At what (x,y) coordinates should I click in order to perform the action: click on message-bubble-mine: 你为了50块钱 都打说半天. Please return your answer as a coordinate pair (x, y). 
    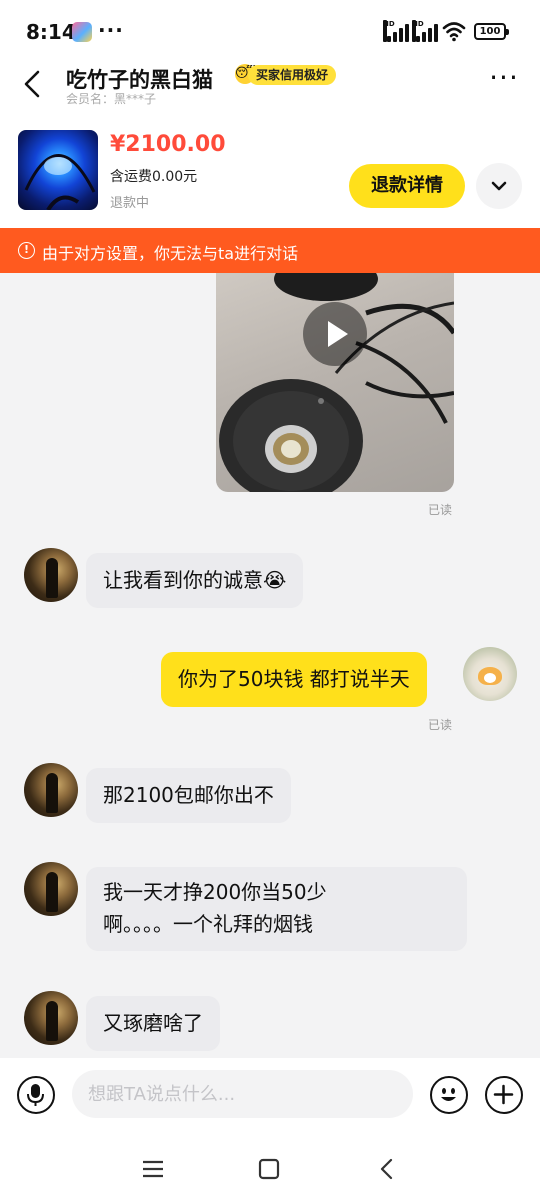
    Looking at the image, I should click on (294, 679).